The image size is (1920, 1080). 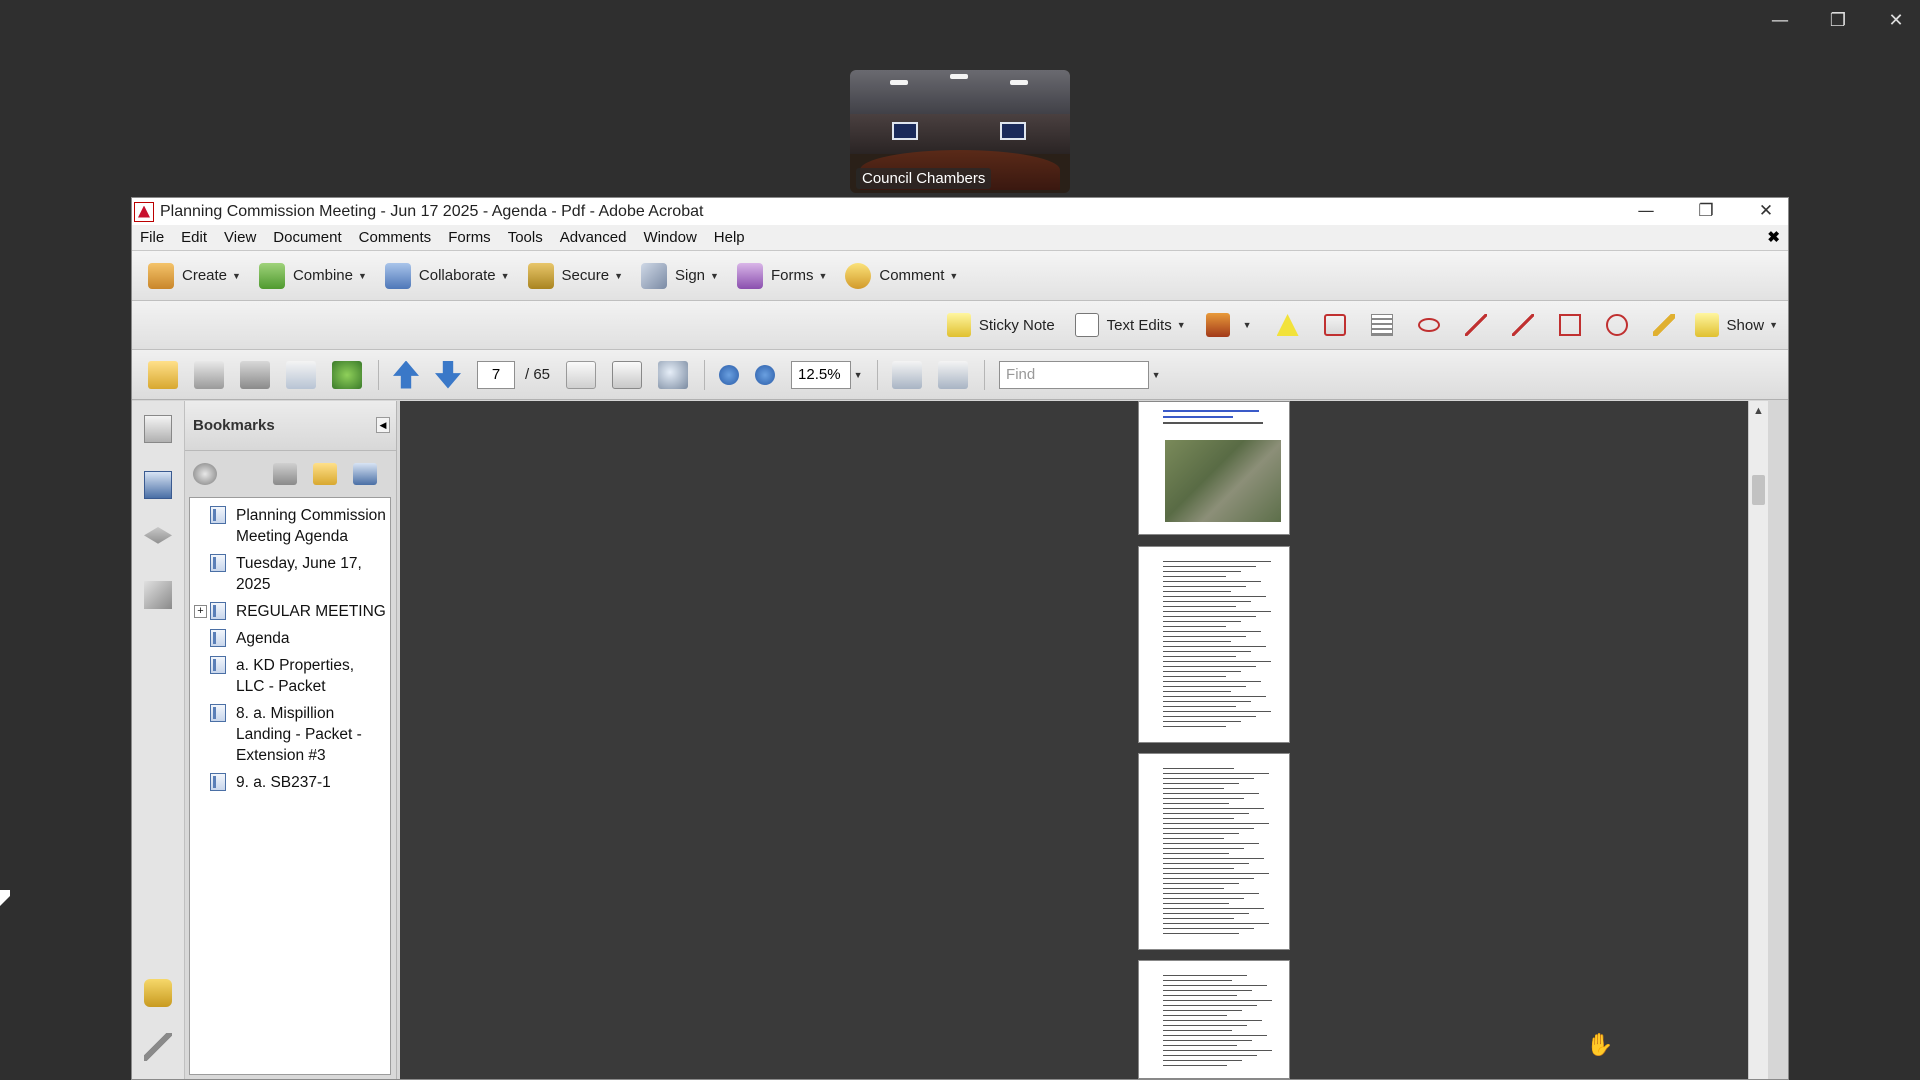 What do you see at coordinates (669, 237) in the screenshot?
I see `menu-window: Window` at bounding box center [669, 237].